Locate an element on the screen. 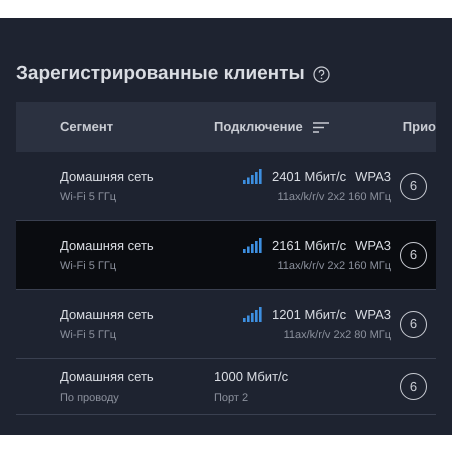 The width and height of the screenshot is (452, 452). sort-icon is located at coordinates (320, 127).